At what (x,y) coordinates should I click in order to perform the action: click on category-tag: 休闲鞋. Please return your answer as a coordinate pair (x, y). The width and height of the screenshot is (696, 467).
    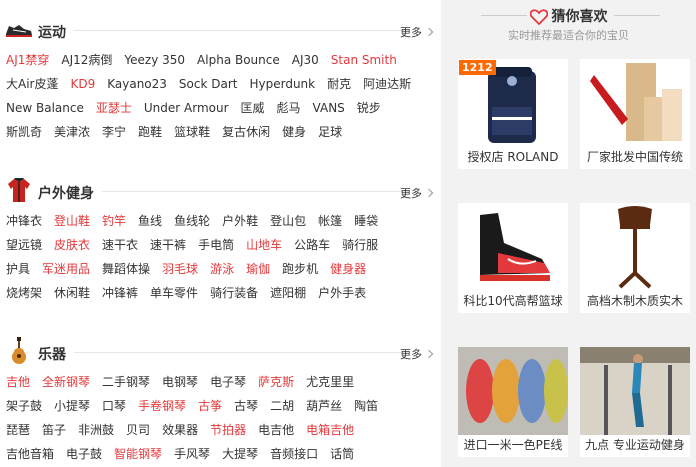
    Looking at the image, I should click on (72, 293).